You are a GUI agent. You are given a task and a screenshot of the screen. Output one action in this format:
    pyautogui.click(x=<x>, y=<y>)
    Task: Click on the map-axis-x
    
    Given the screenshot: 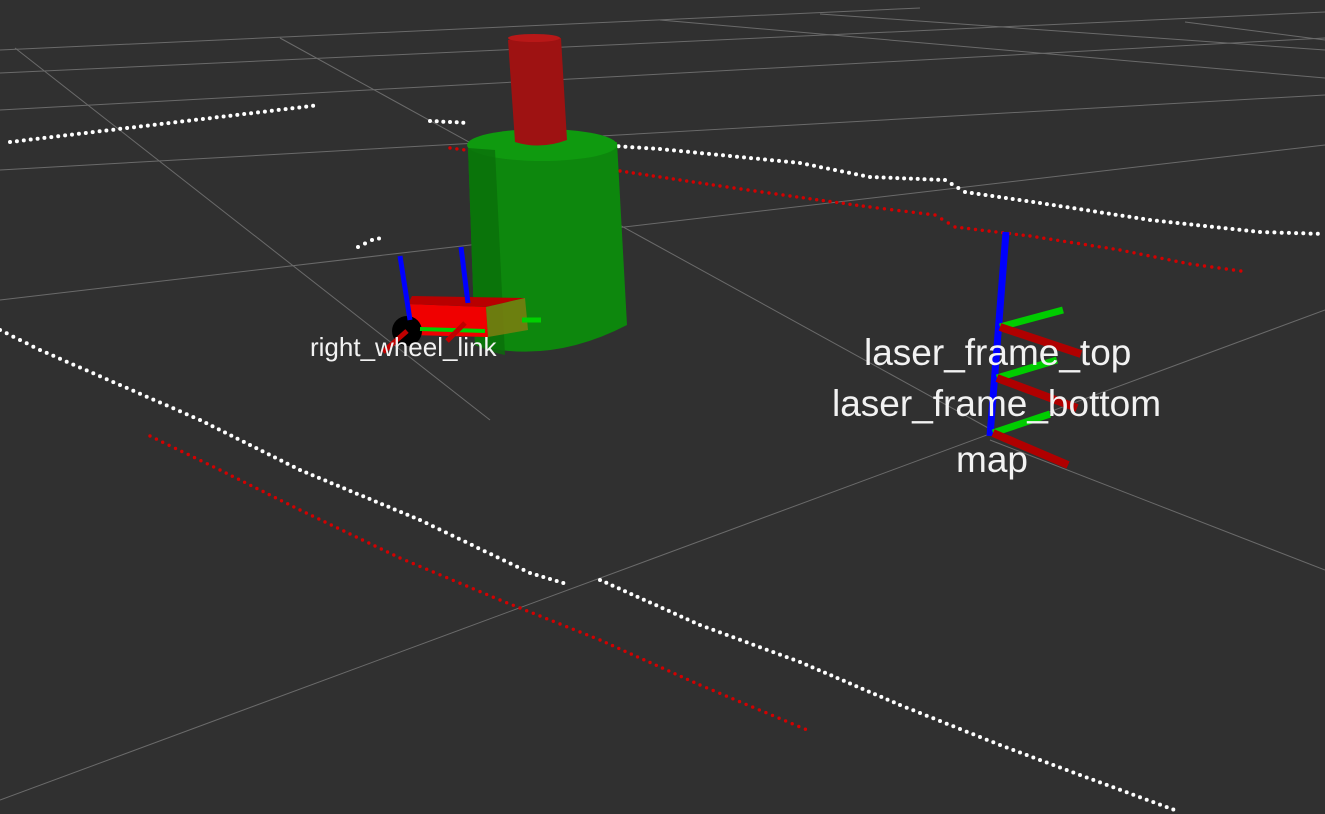 What is the action you would take?
    pyautogui.click(x=1030, y=449)
    